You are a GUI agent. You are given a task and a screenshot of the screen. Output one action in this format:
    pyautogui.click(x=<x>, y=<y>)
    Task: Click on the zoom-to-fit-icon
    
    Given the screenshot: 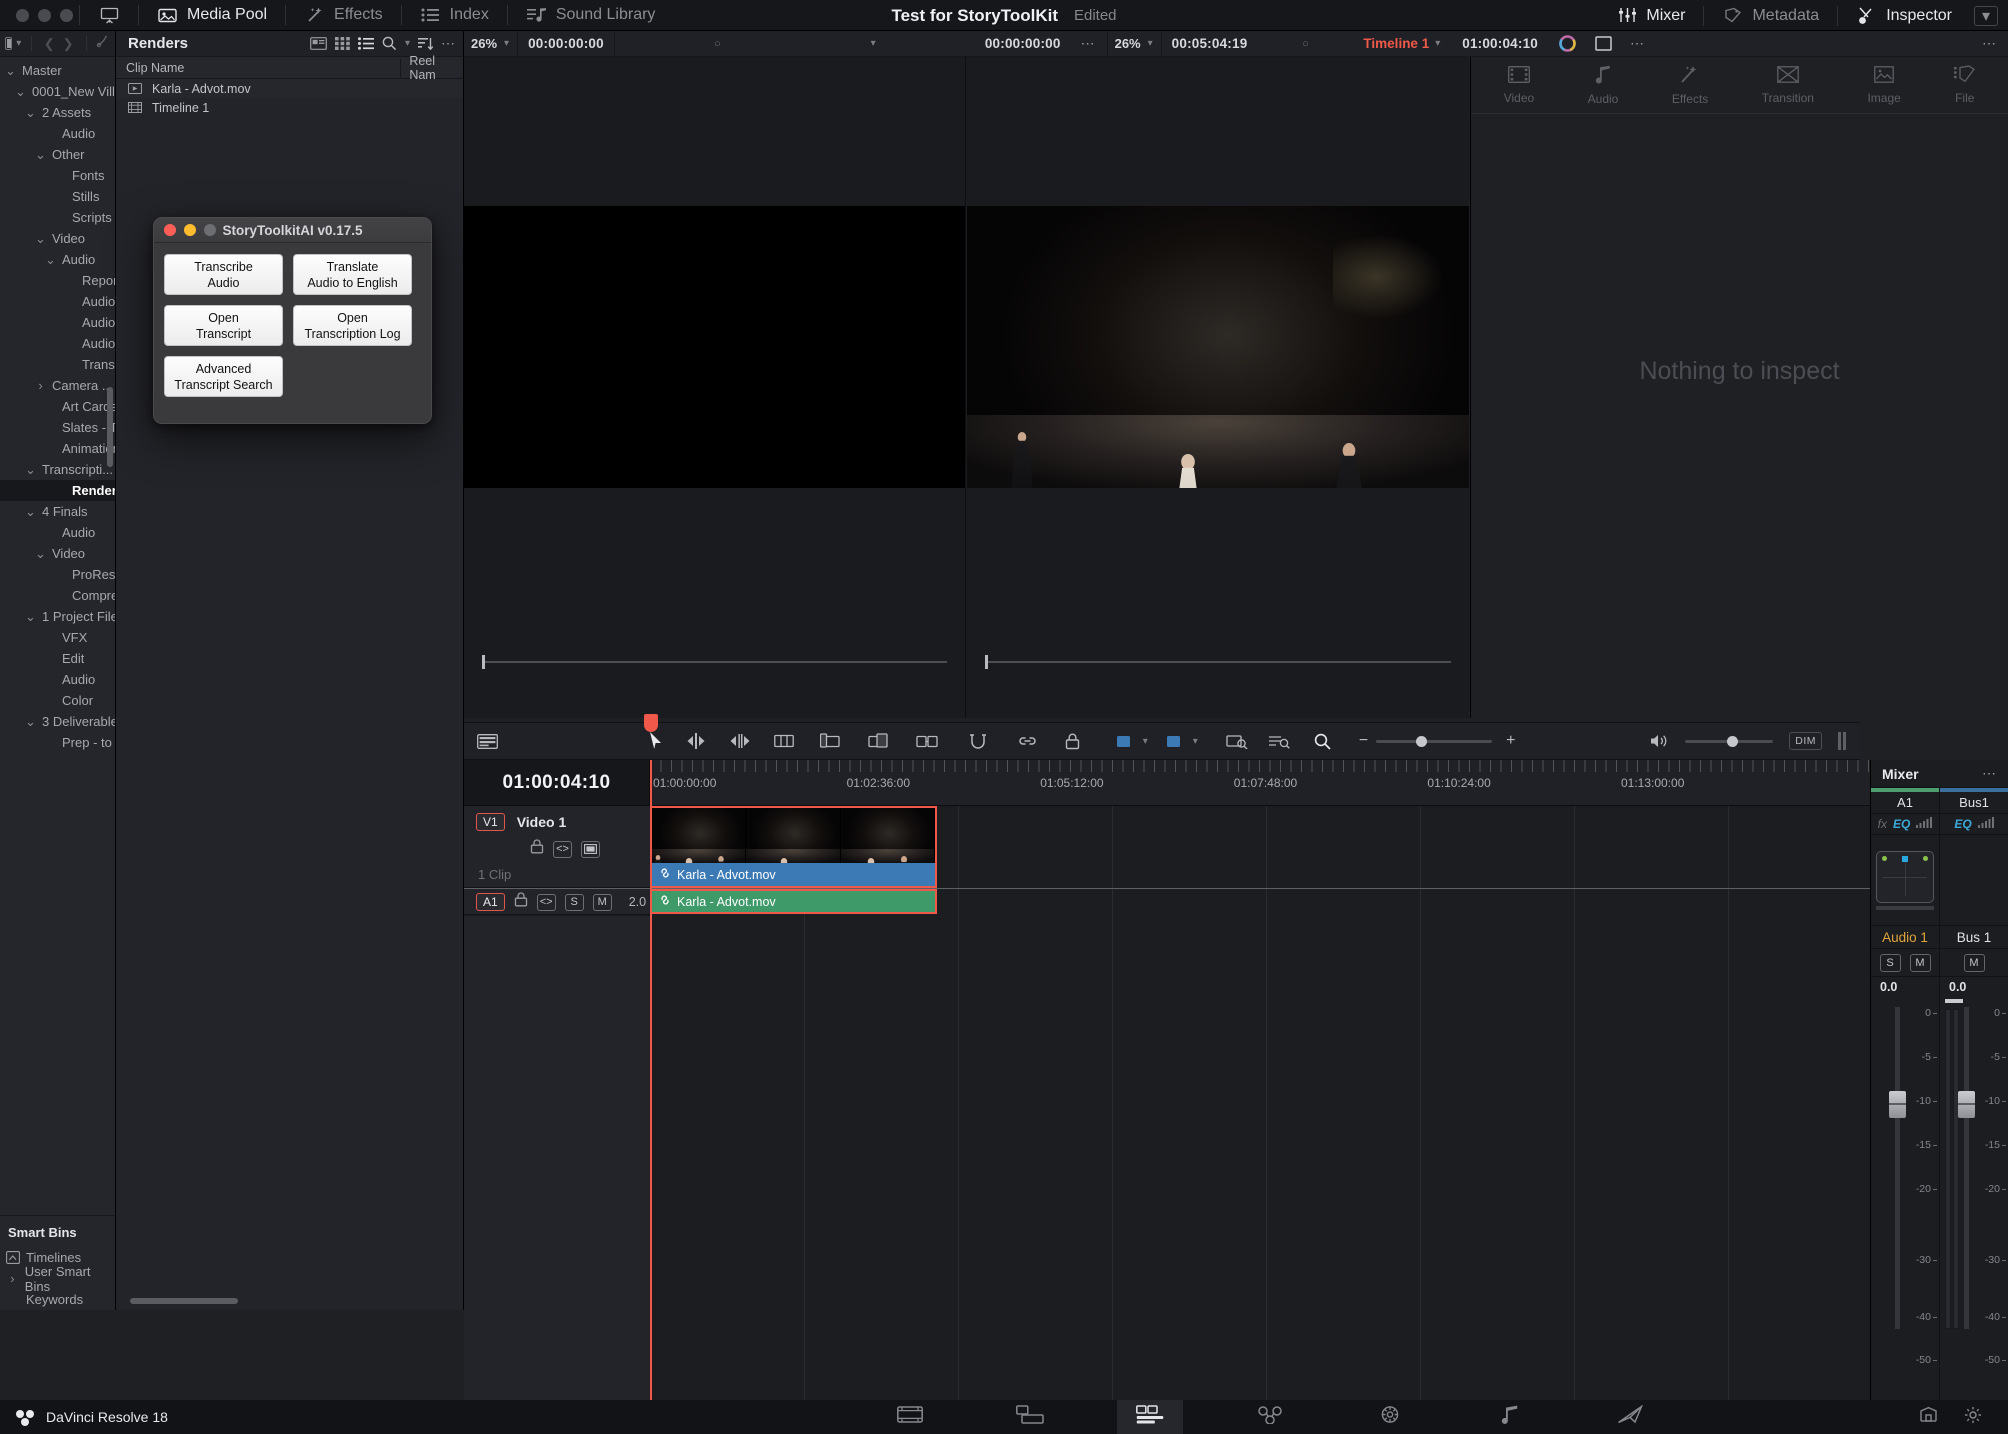 What is the action you would take?
    pyautogui.click(x=1228, y=741)
    